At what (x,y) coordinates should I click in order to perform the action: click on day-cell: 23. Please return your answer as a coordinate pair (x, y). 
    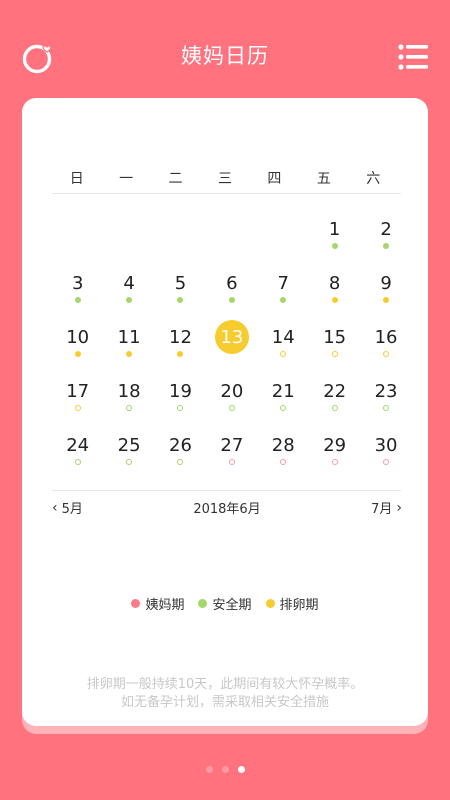
    Looking at the image, I should click on (385, 385).